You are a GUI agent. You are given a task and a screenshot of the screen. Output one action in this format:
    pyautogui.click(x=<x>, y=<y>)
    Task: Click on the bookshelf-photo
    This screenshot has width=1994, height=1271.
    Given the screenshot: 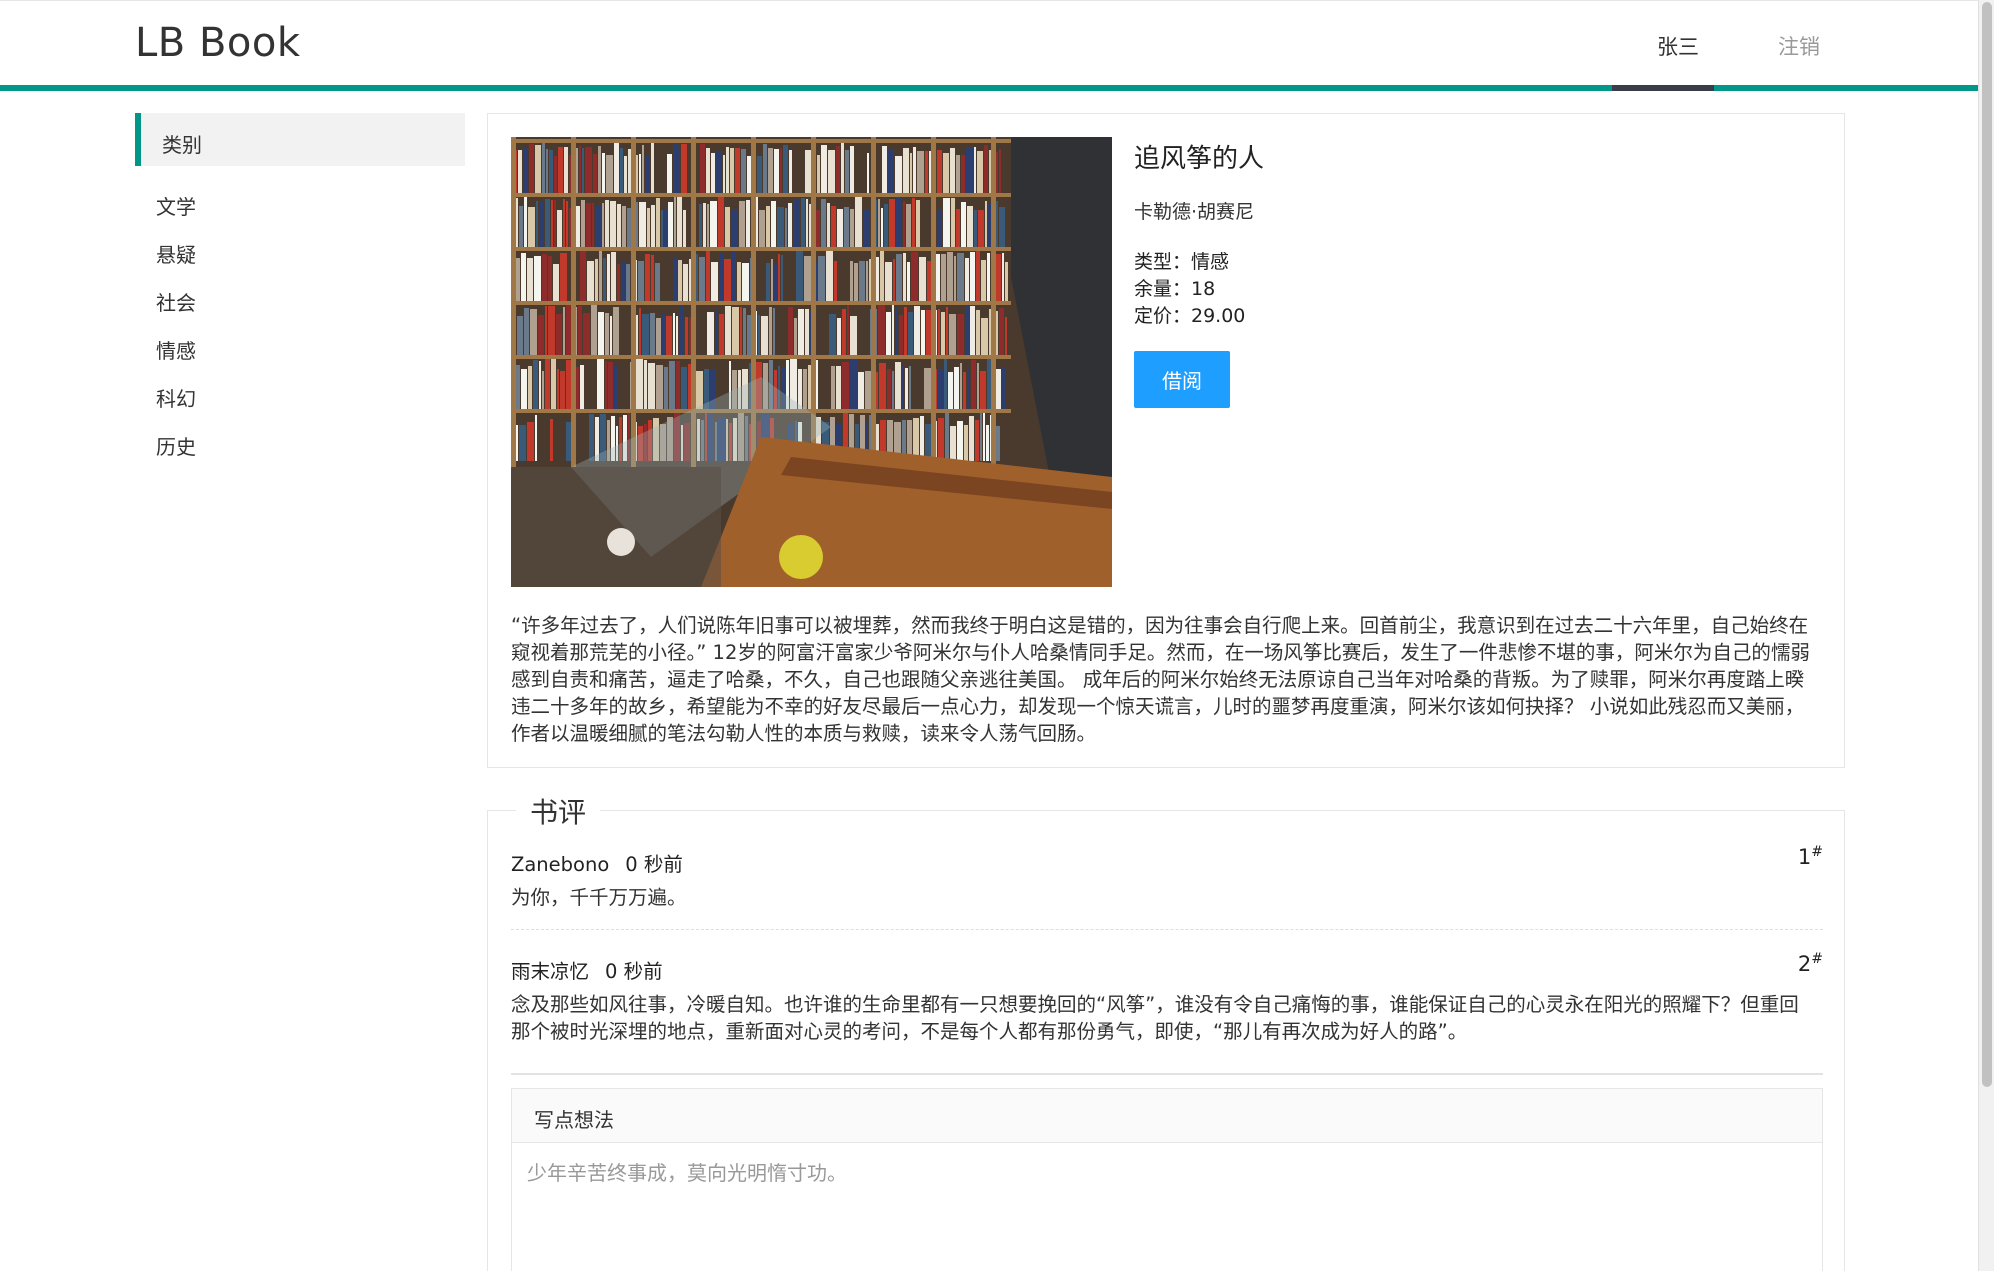 What is the action you would take?
    pyautogui.click(x=811, y=362)
    